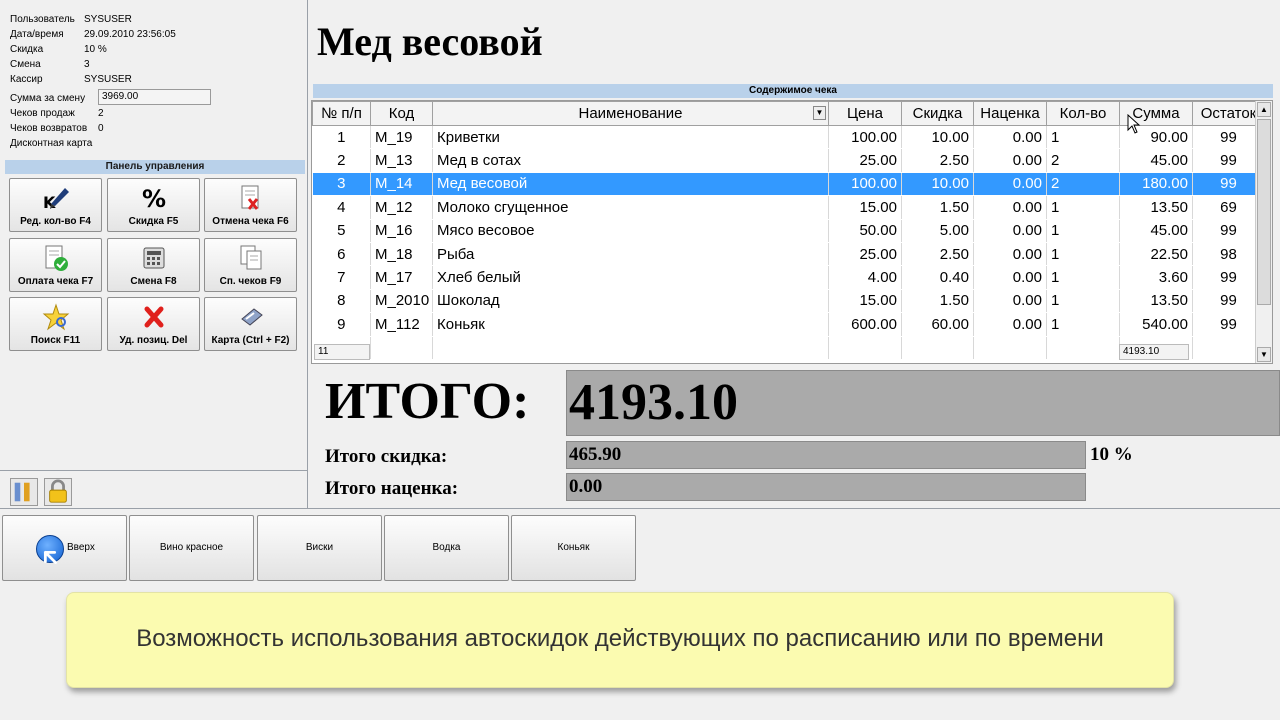 Image resolution: width=1280 pixels, height=720 pixels. What do you see at coordinates (1083, 113) in the screenshot?
I see `column-header: Кол-во` at bounding box center [1083, 113].